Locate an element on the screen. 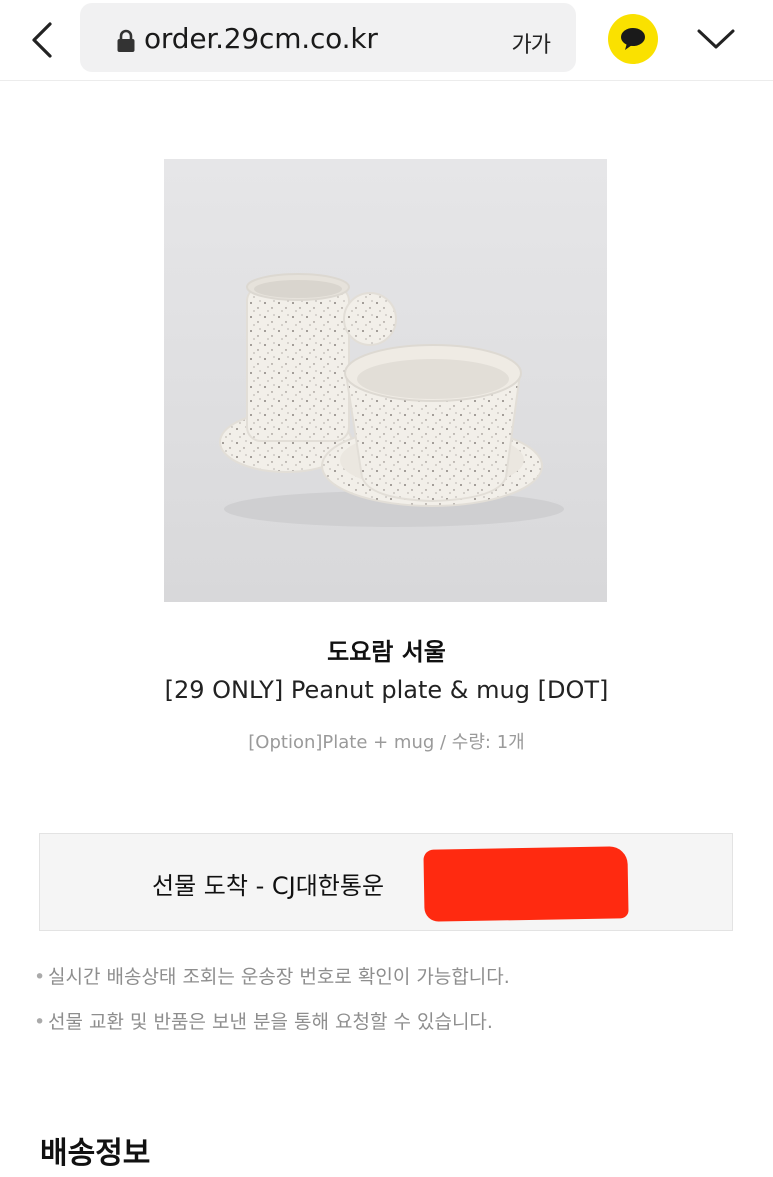 The width and height of the screenshot is (773, 1177). address-bar: order.29cm.co.kr 가가 is located at coordinates (328, 37).